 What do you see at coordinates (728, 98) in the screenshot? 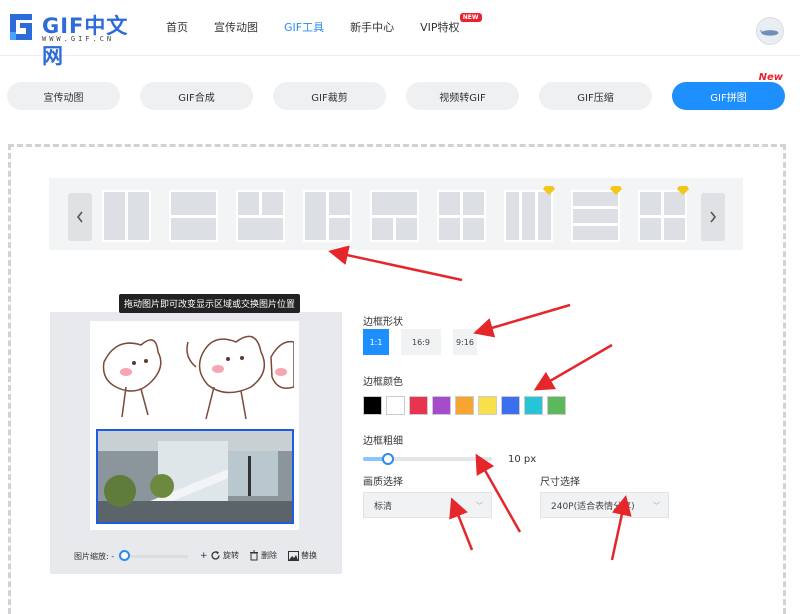
I see `tab-gif-collage-label: GIF拼图` at bounding box center [728, 98].